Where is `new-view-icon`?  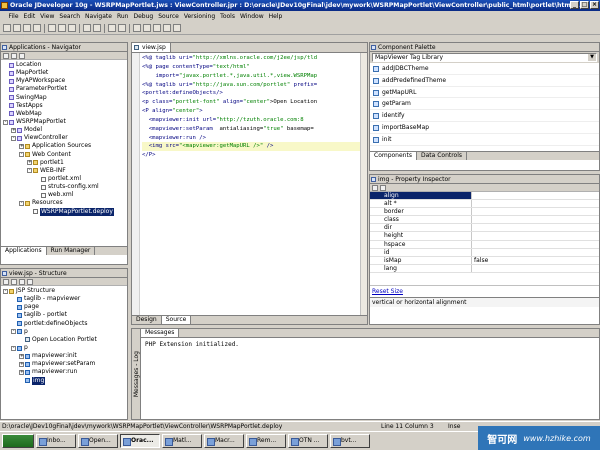
new-view-icon is located at coordinates (14, 282).